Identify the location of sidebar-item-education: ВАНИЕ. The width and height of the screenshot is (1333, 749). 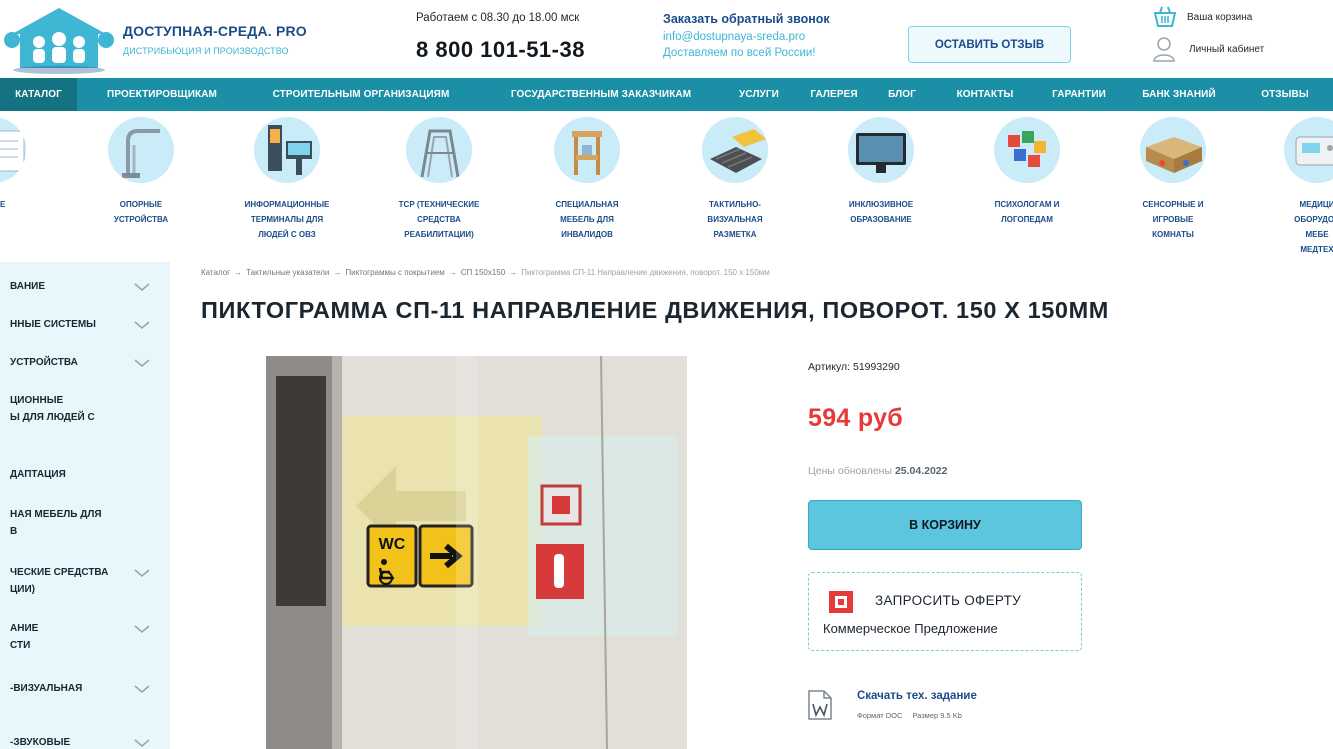
(85, 287).